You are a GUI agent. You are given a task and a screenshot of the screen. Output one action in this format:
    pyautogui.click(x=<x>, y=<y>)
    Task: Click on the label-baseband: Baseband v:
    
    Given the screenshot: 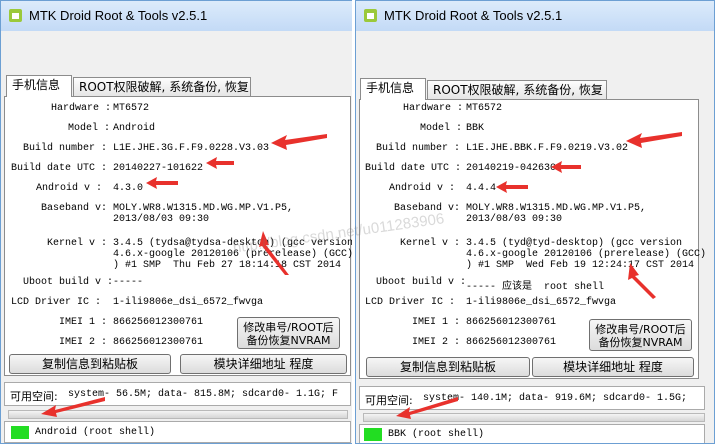 What is the action you would take?
    pyautogui.click(x=74, y=208)
    